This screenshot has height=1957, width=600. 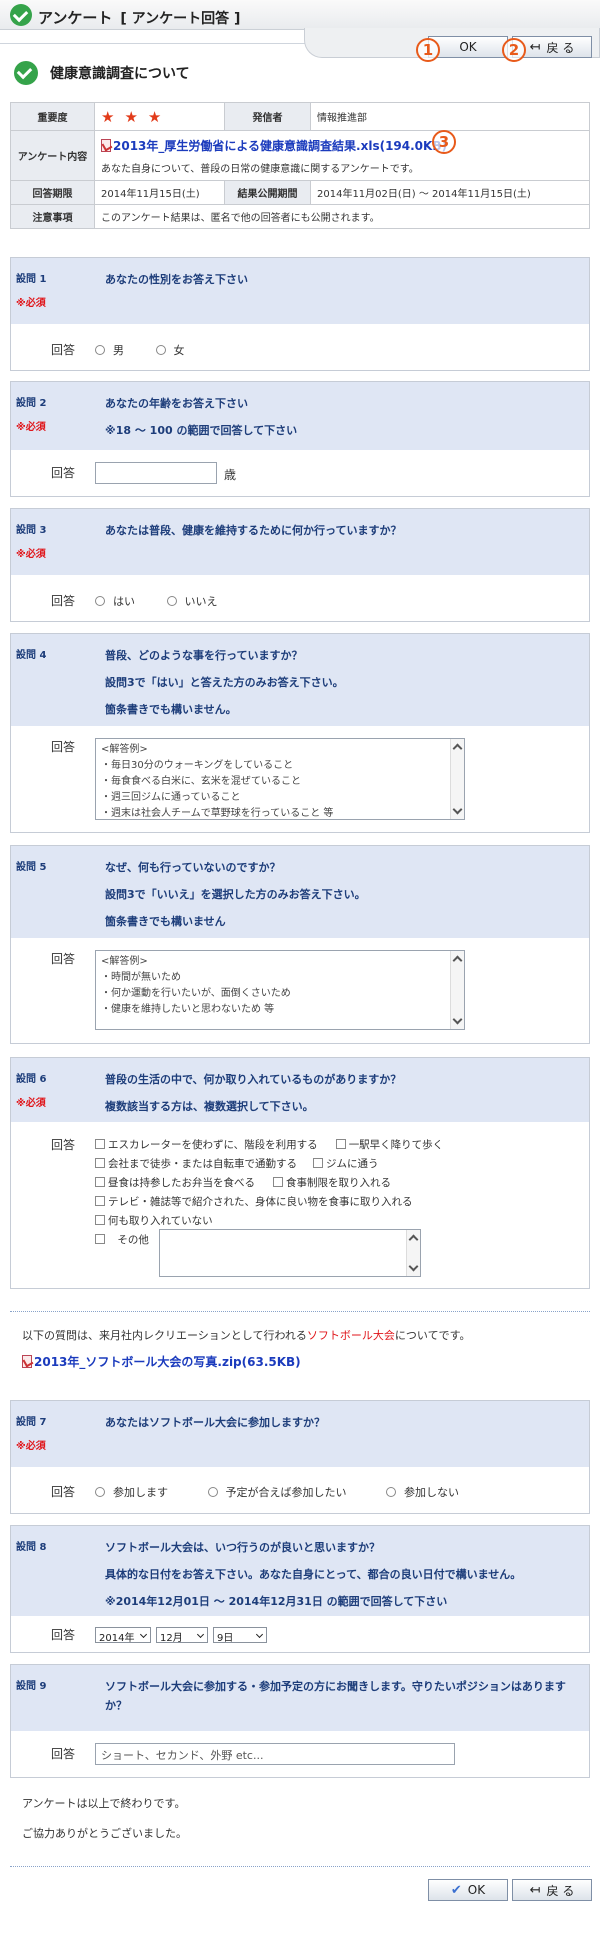 What do you see at coordinates (104, 1803) in the screenshot?
I see `end-message: アンケートは以上で終わりです。` at bounding box center [104, 1803].